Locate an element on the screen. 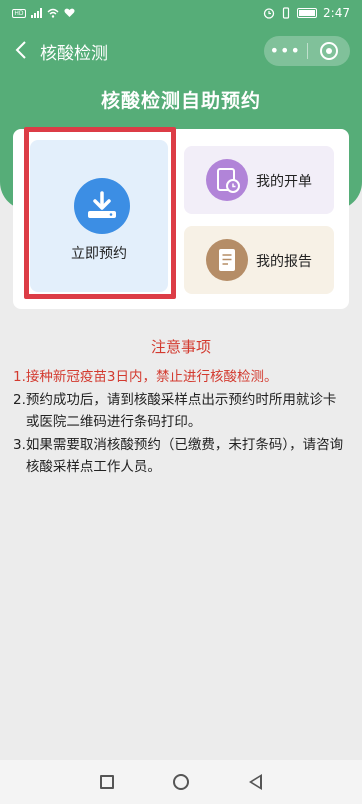  heart-icon is located at coordinates (69, 12).